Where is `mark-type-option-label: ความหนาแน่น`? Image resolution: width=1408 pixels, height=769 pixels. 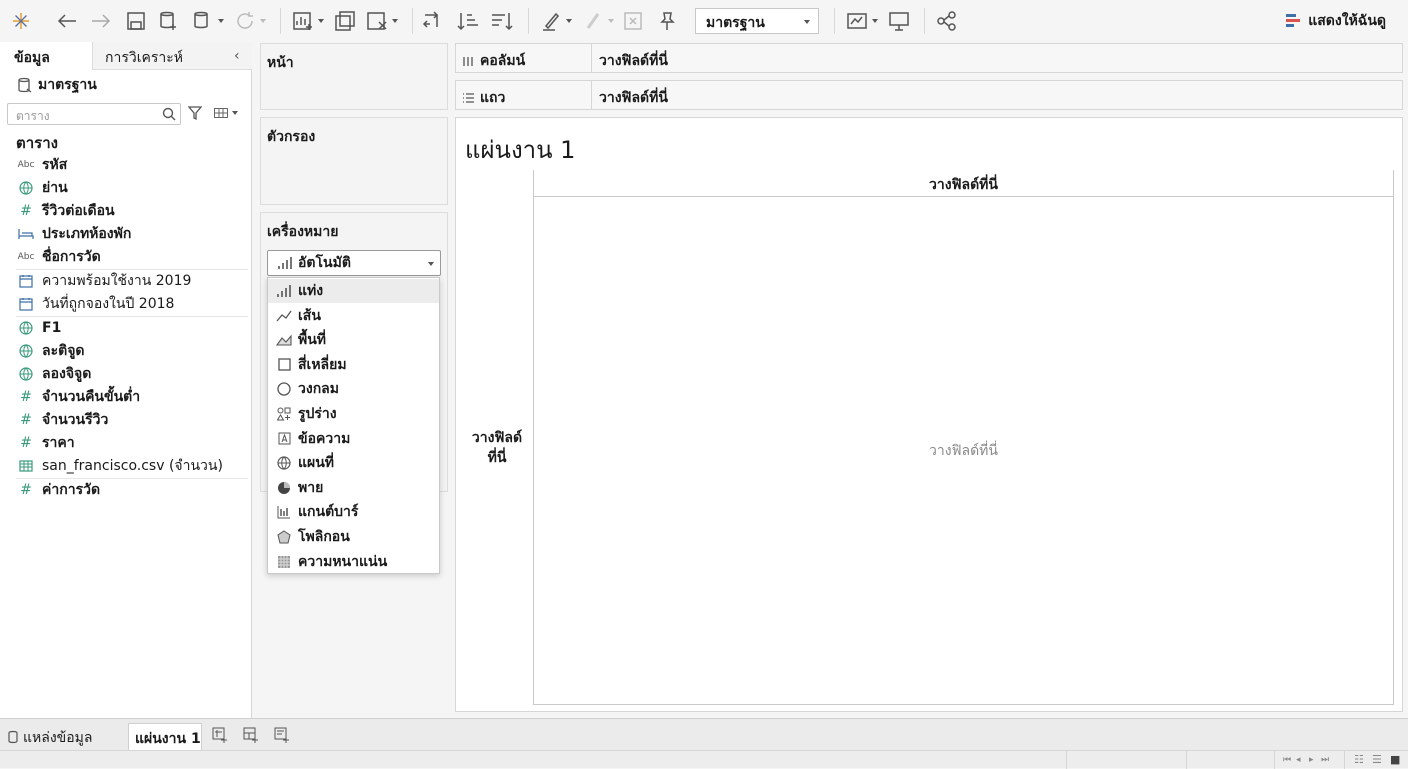 mark-type-option-label: ความหนาแน่น is located at coordinates (343, 561).